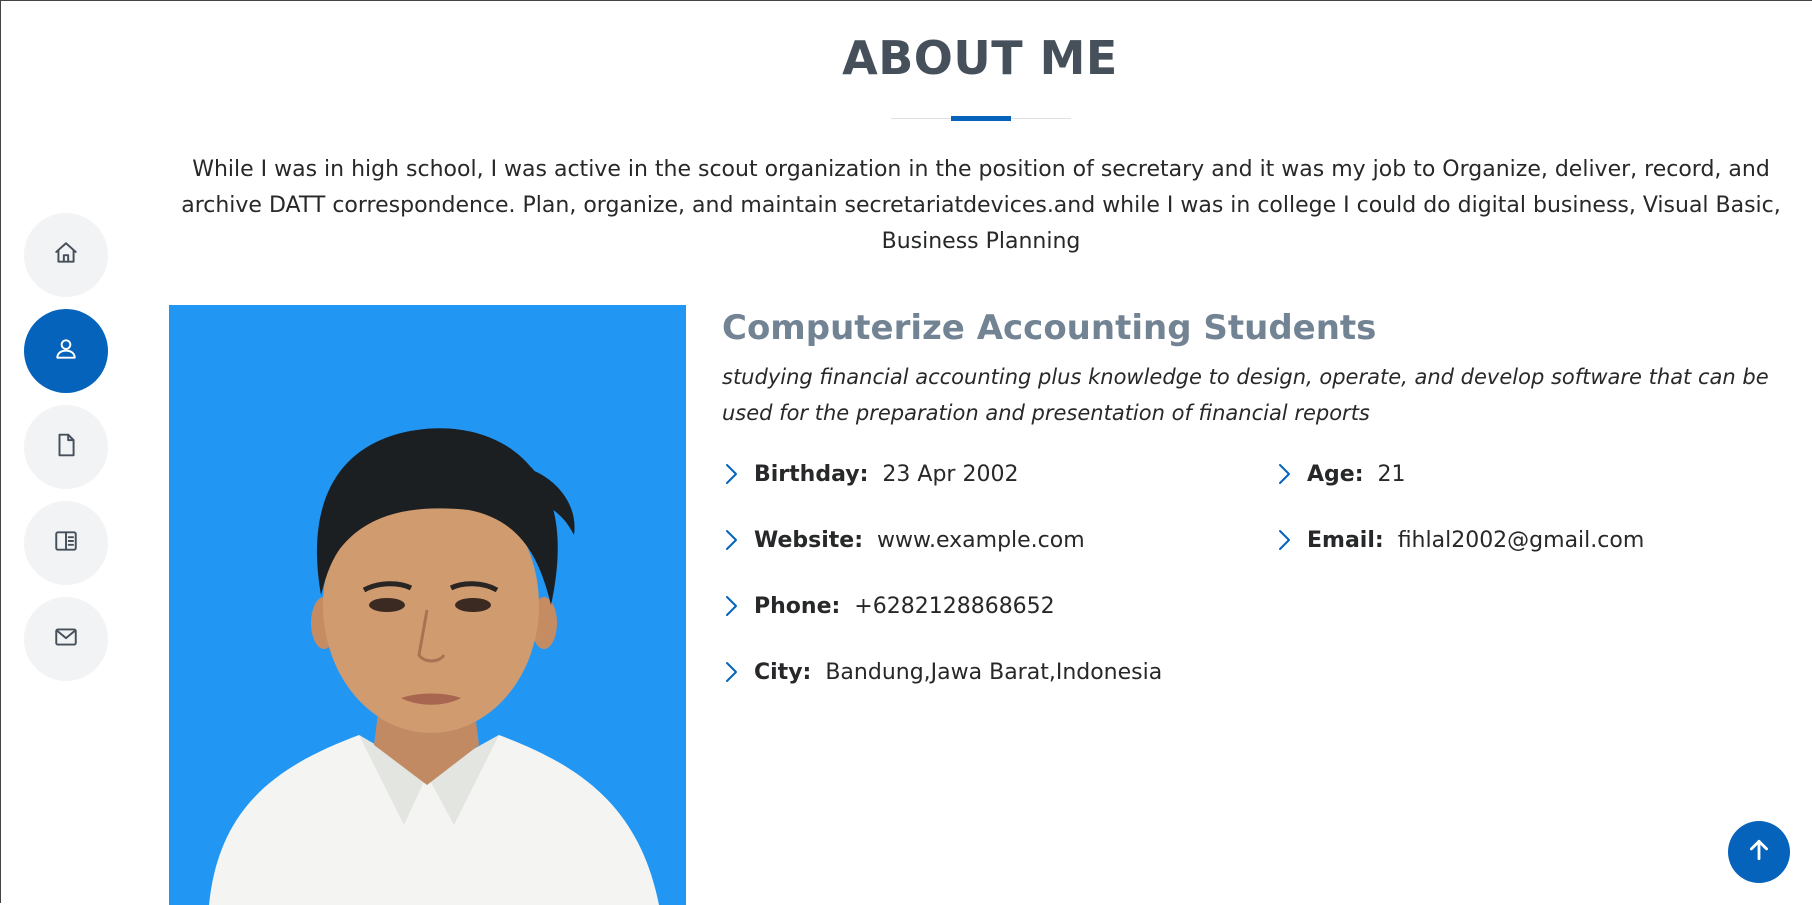 The image size is (1812, 905). I want to click on home-icon, so click(66, 255).